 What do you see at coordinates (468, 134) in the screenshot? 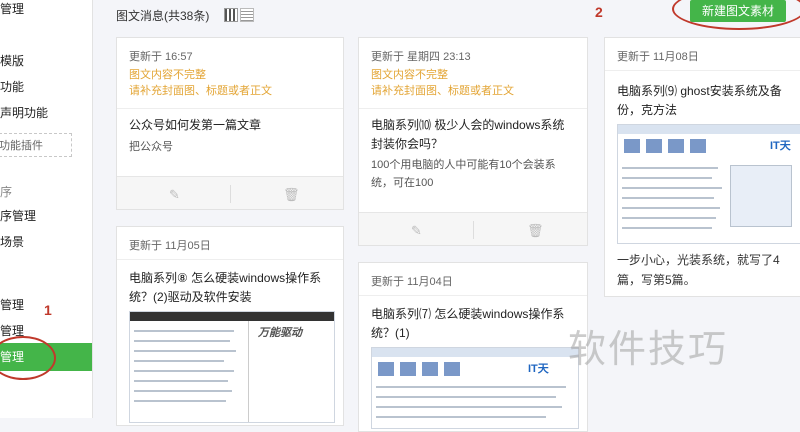
I see `card-title: 电脑系列⑽ 极少人会的windows系统封装你会吗？` at bounding box center [468, 134].